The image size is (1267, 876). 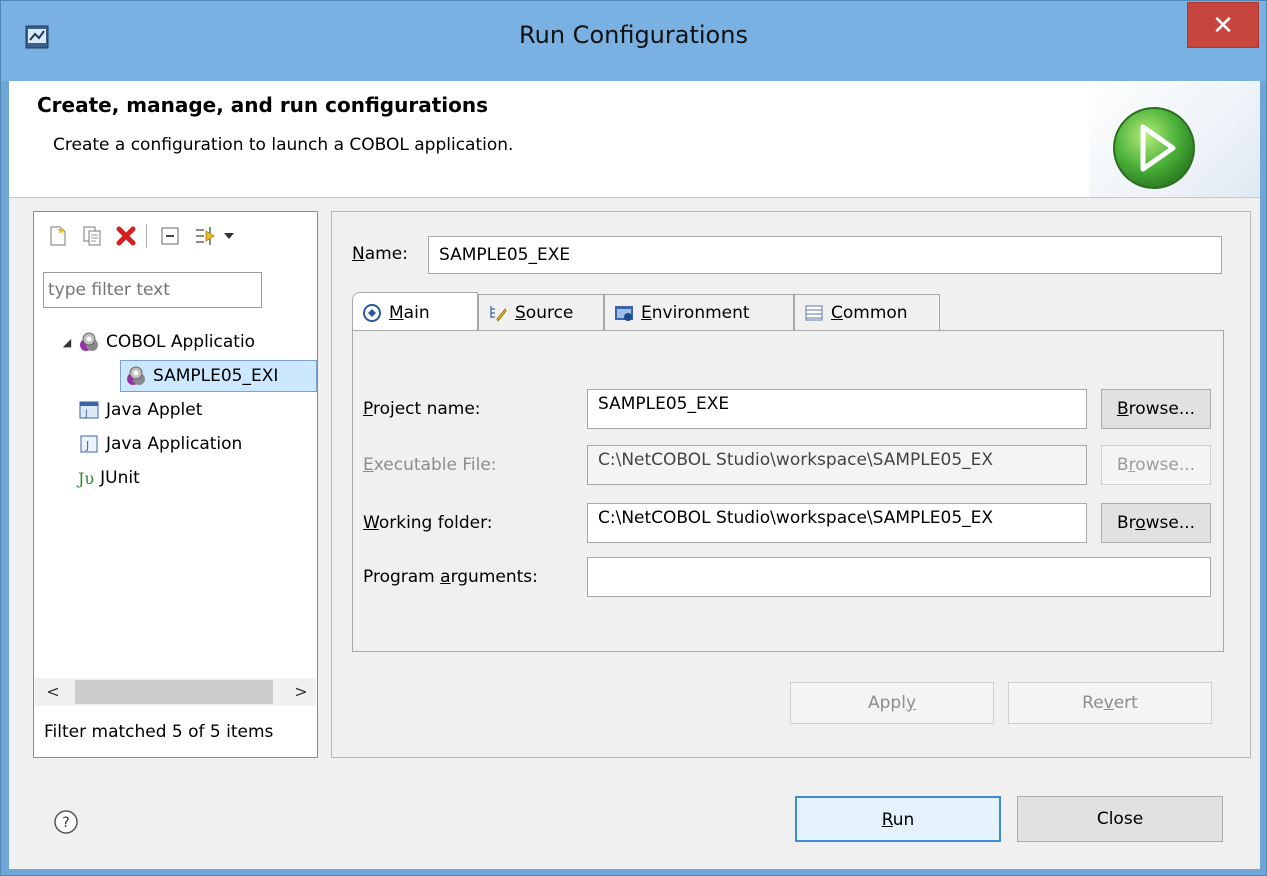 What do you see at coordinates (181, 342) in the screenshot?
I see `tree-item-label: COBOL Applicatio` at bounding box center [181, 342].